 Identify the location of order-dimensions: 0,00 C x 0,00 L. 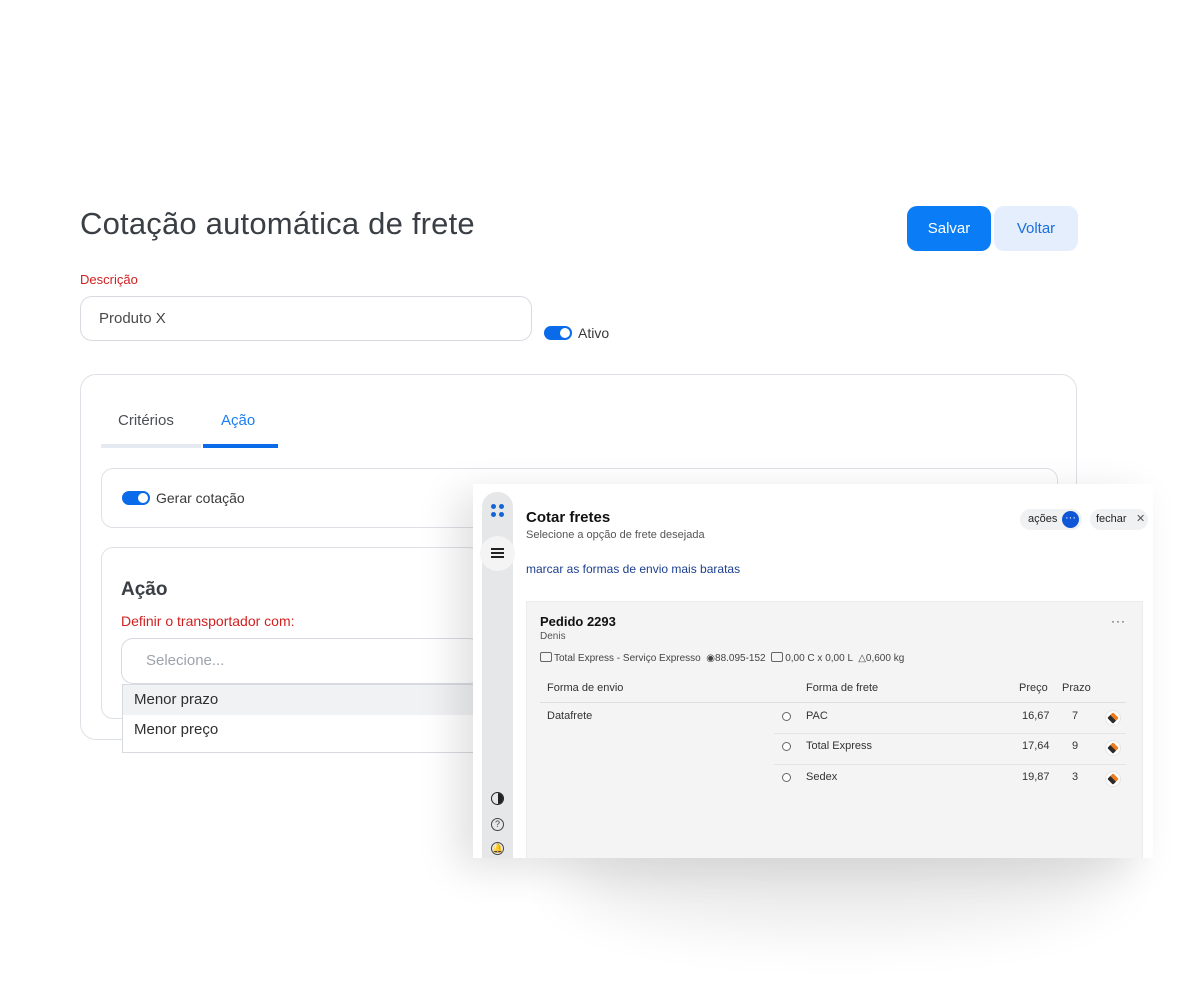
(819, 658).